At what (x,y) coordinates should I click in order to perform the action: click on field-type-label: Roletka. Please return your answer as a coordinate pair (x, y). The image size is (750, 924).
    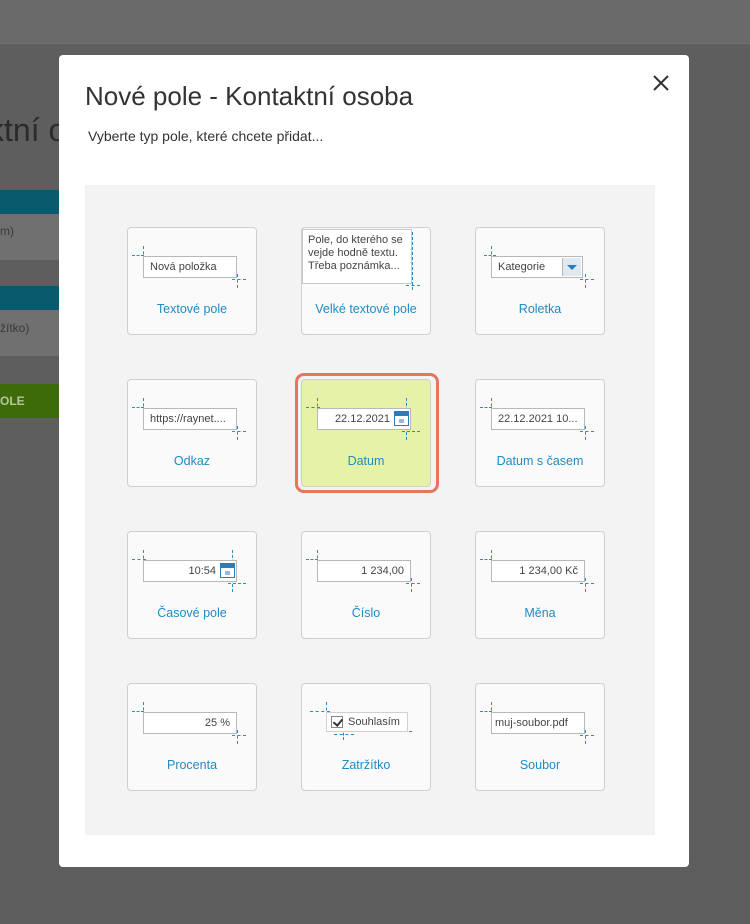
    Looking at the image, I should click on (540, 309).